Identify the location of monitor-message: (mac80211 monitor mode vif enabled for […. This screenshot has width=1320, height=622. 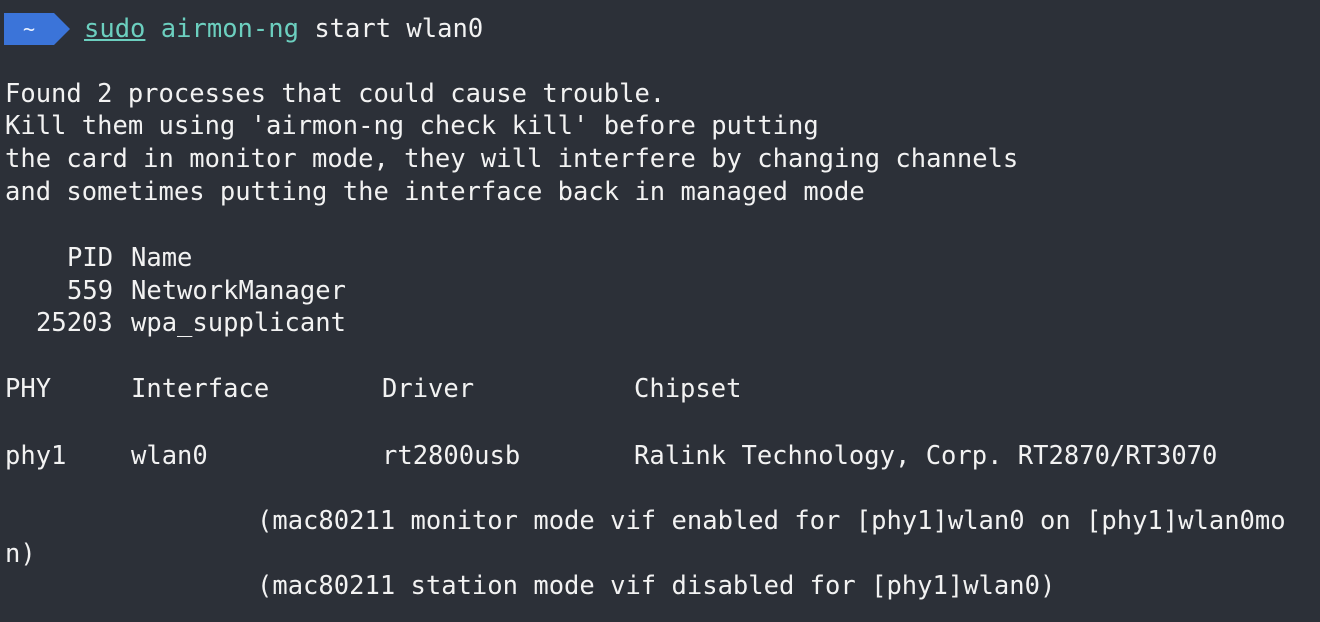
(771, 521).